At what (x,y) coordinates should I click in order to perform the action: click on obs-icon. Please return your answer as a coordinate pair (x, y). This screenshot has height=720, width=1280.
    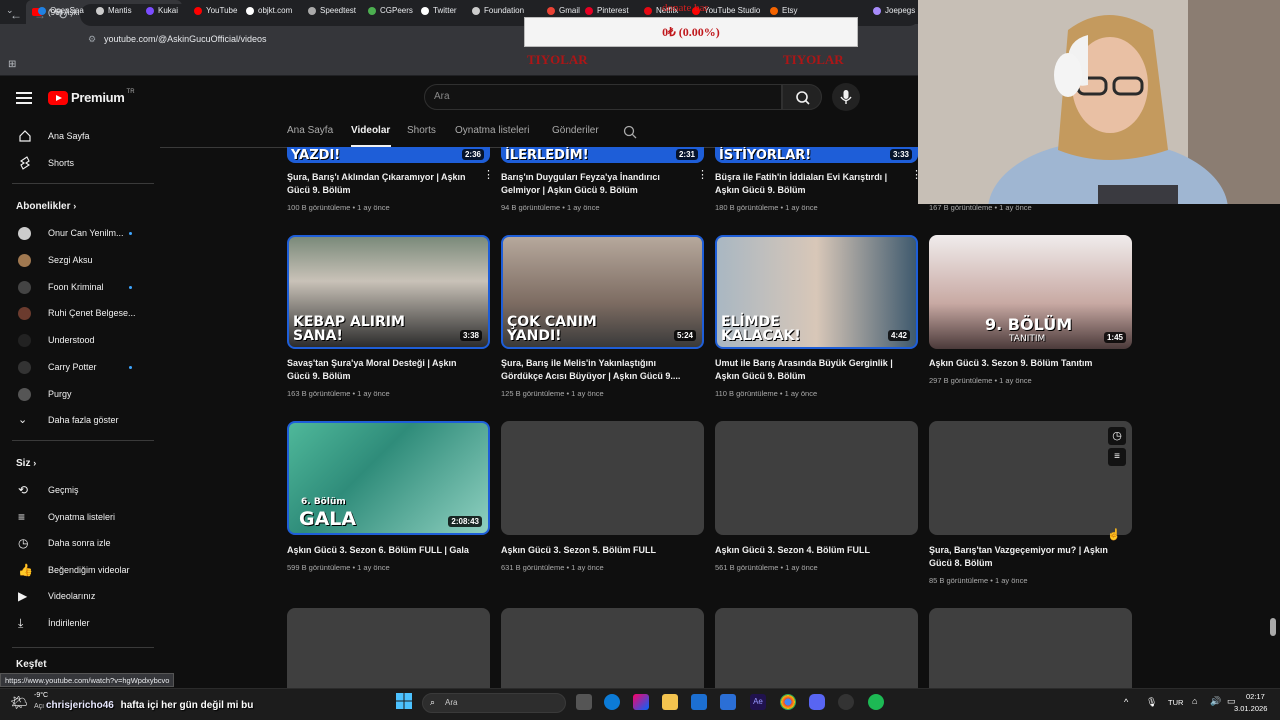
    Looking at the image, I should click on (846, 702).